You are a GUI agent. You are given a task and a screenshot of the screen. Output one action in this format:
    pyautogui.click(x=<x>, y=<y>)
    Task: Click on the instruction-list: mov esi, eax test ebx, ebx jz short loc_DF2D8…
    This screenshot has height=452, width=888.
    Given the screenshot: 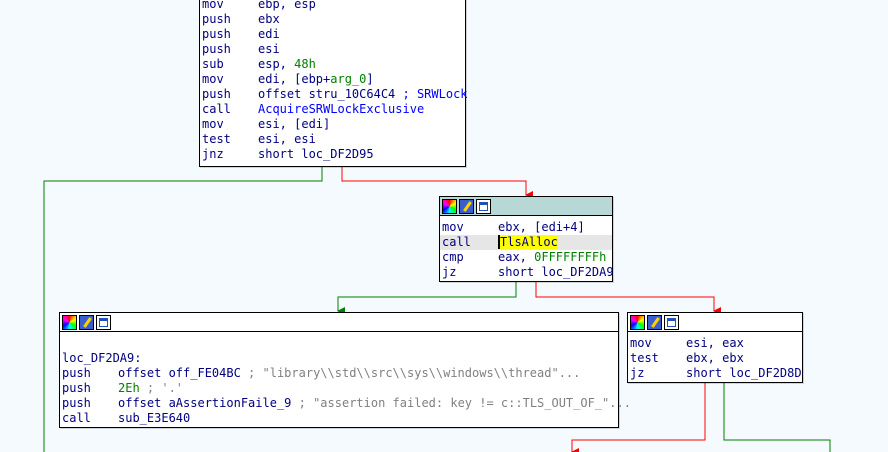 What is the action you would take?
    pyautogui.click(x=715, y=358)
    